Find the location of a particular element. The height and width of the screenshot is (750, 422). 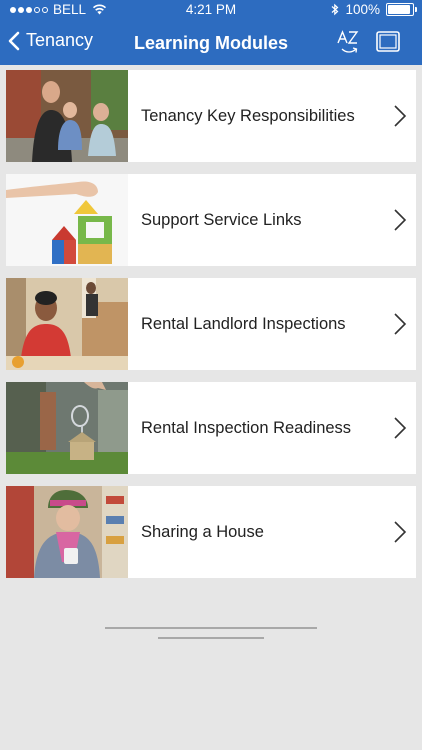

module-title: Support Service Links is located at coordinates (221, 219).